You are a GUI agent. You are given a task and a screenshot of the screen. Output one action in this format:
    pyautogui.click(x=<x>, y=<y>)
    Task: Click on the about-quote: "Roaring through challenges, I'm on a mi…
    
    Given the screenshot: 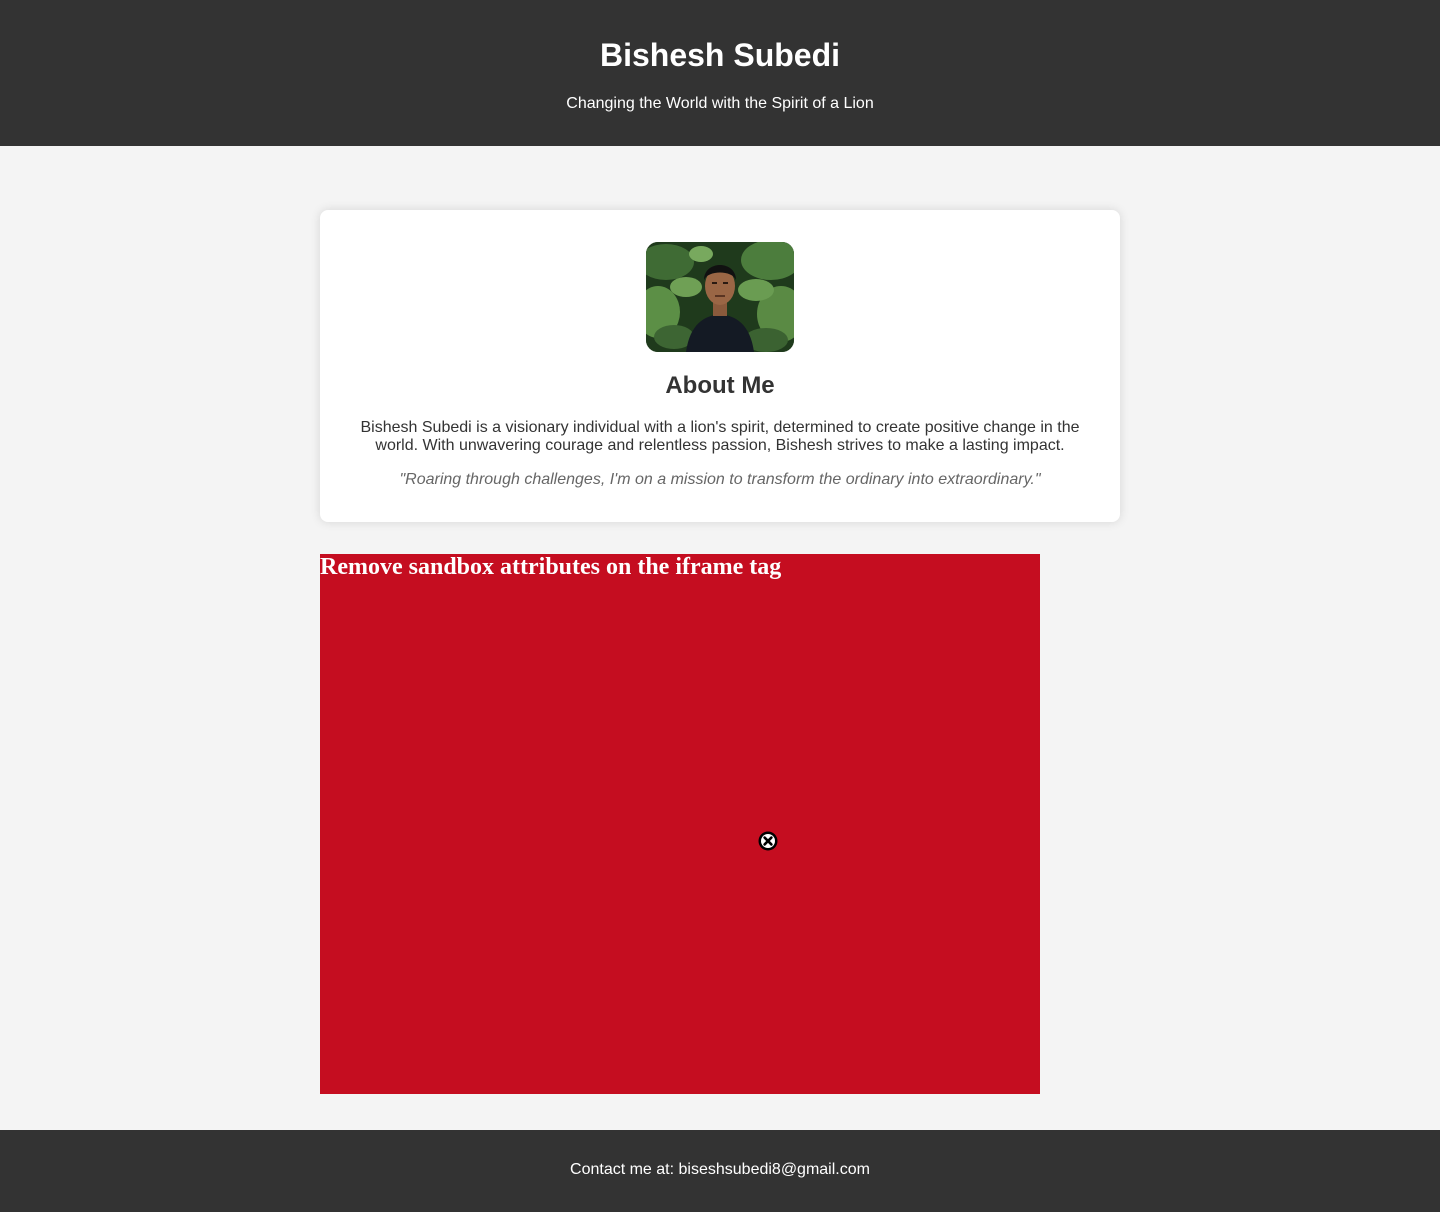 What is the action you would take?
    pyautogui.click(x=720, y=479)
    